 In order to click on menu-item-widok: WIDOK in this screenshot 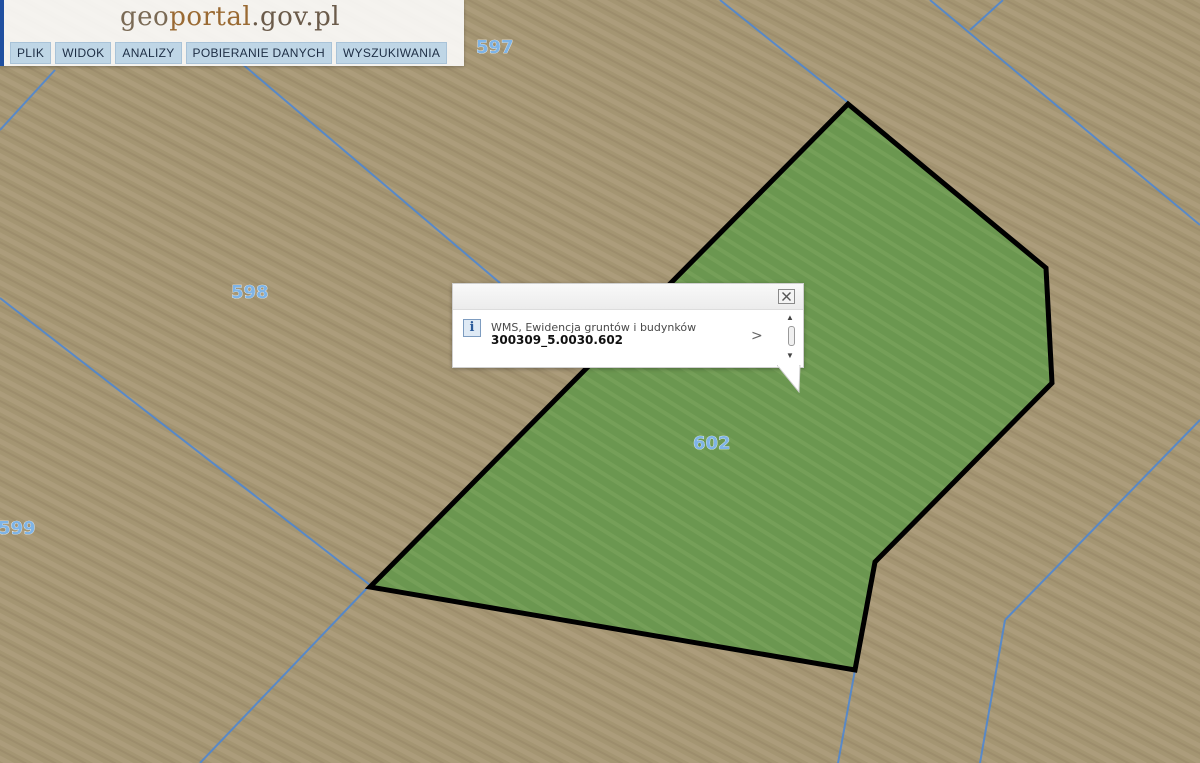, I will do `click(83, 53)`.